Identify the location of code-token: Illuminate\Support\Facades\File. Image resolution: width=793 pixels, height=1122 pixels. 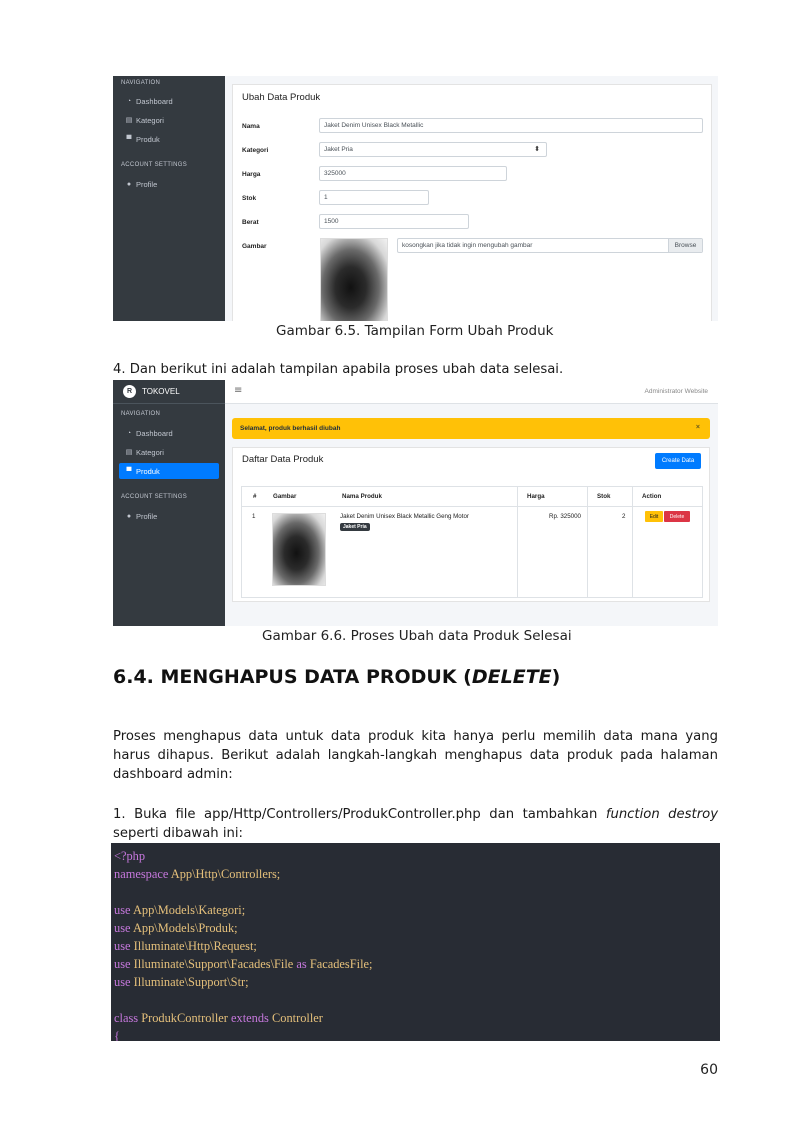
(213, 964).